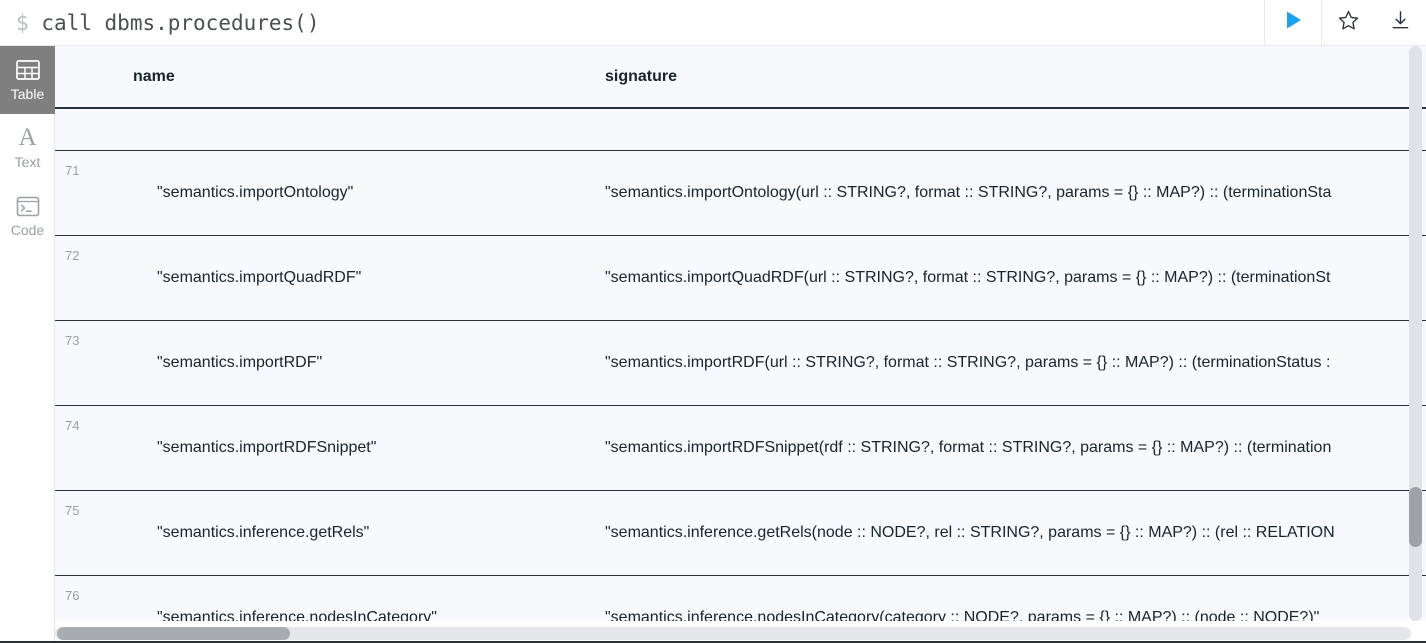 This screenshot has height=643, width=1426. I want to click on run-query-button, so click(1293, 23).